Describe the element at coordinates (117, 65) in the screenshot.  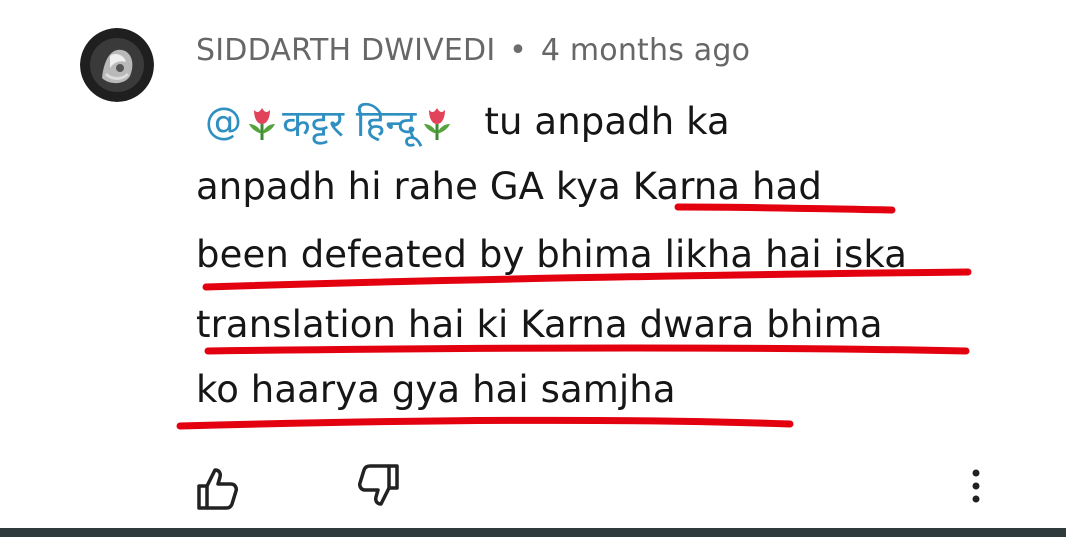
I see `comment-avatar` at that location.